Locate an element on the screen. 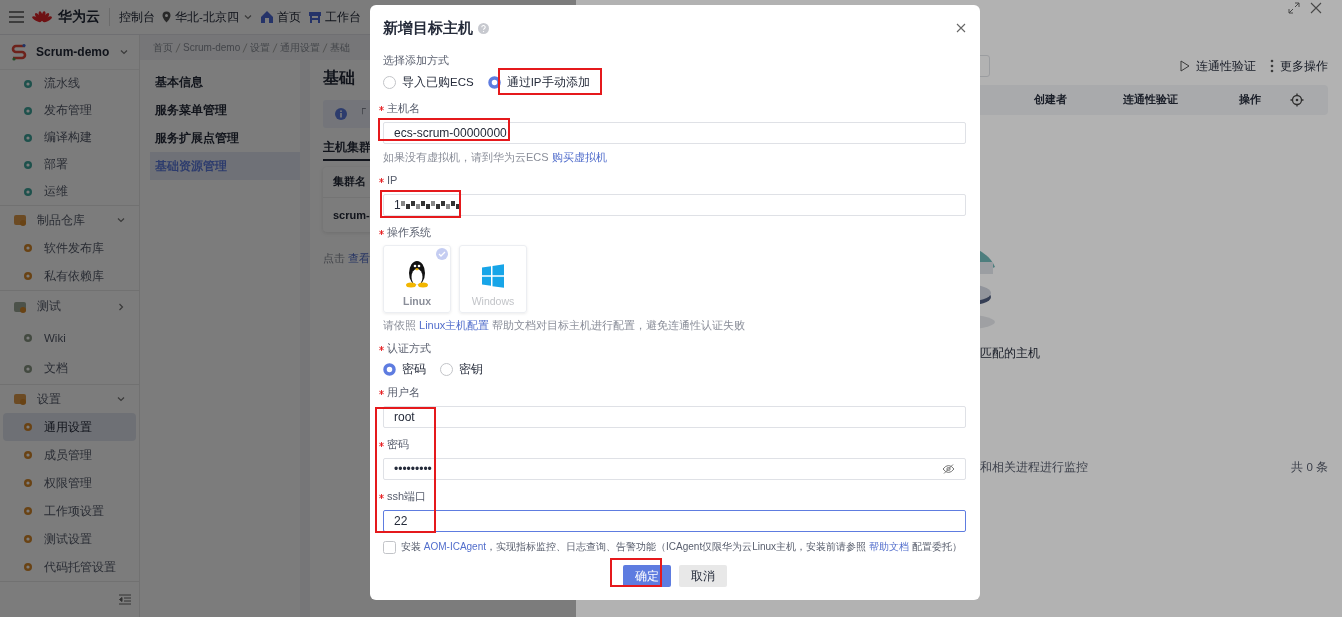 The width and height of the screenshot is (1342, 617). play-icon is located at coordinates (1185, 66).